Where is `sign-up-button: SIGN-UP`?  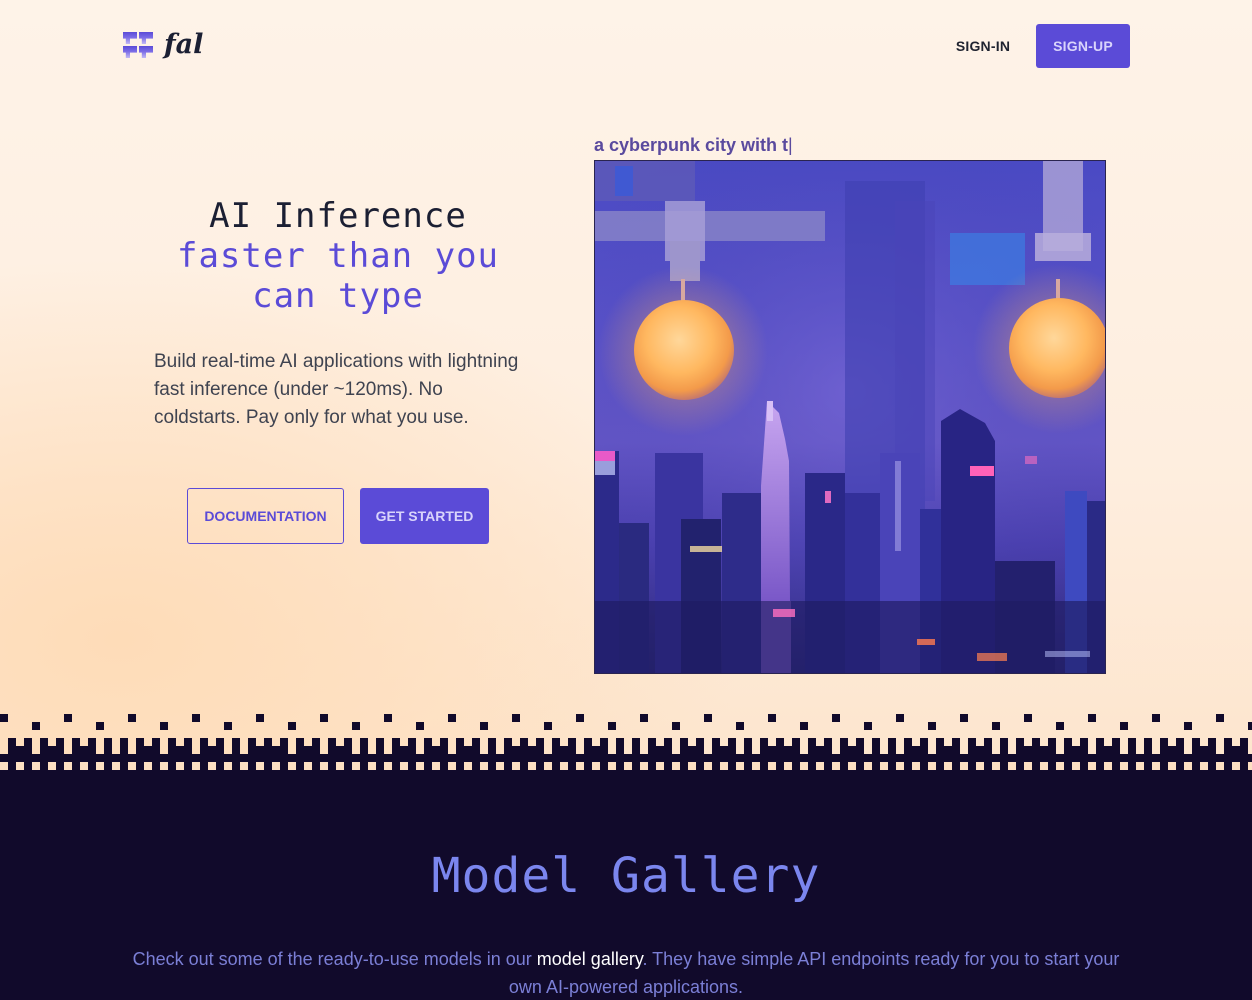 sign-up-button: SIGN-UP is located at coordinates (1083, 46).